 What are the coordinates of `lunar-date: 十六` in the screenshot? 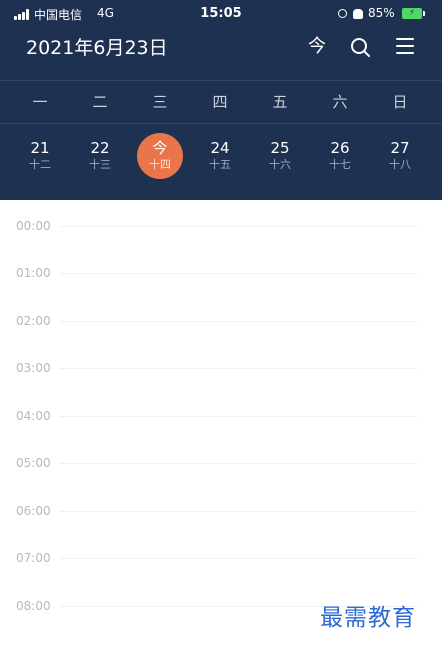 It's located at (280, 164).